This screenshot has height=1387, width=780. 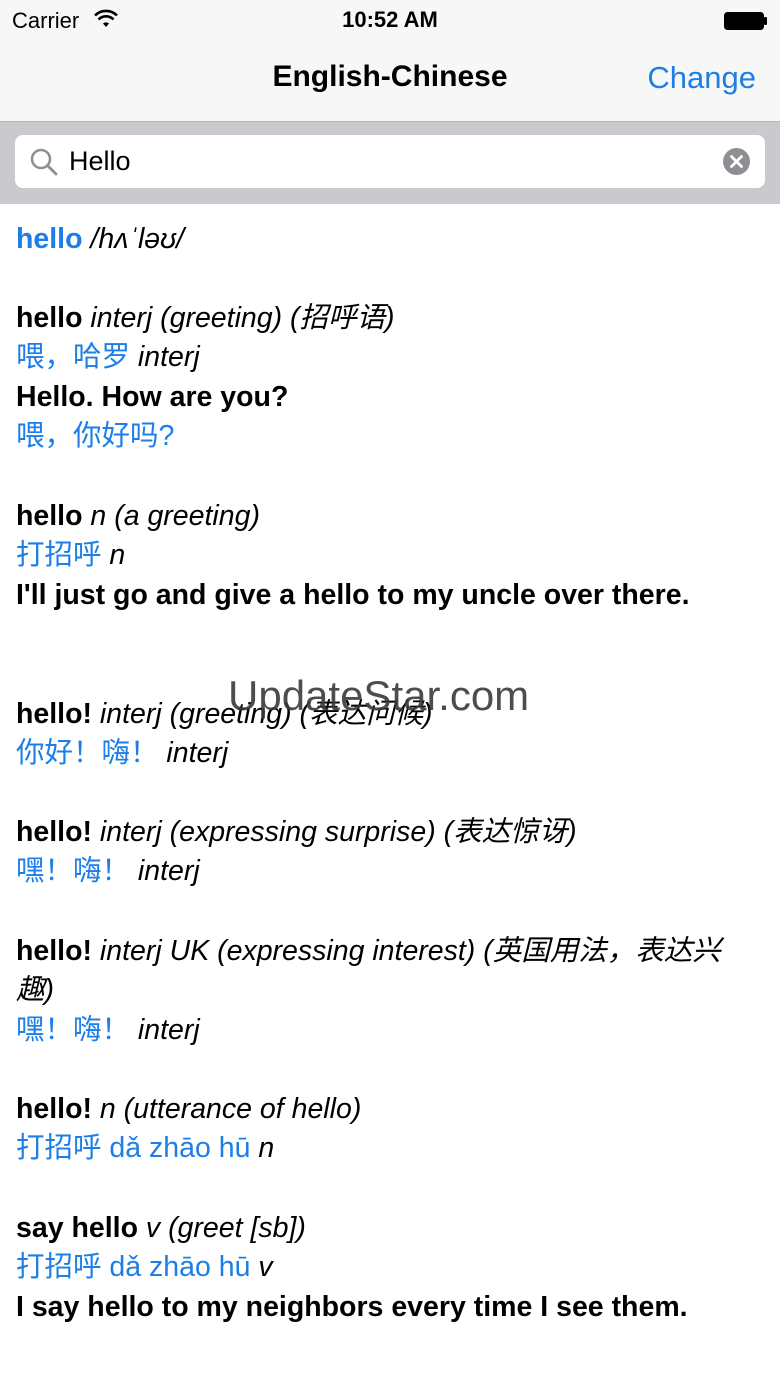 I want to click on entry-headword-line: hello /hʌˈləʊ/, so click(x=100, y=239).